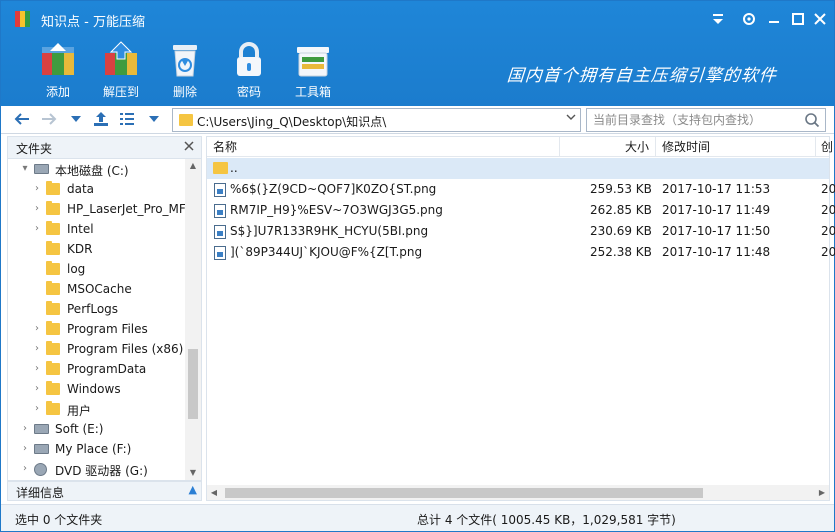 This screenshot has height=532, width=835. Describe the element at coordinates (798, 19) in the screenshot. I see `maximize-button` at that location.